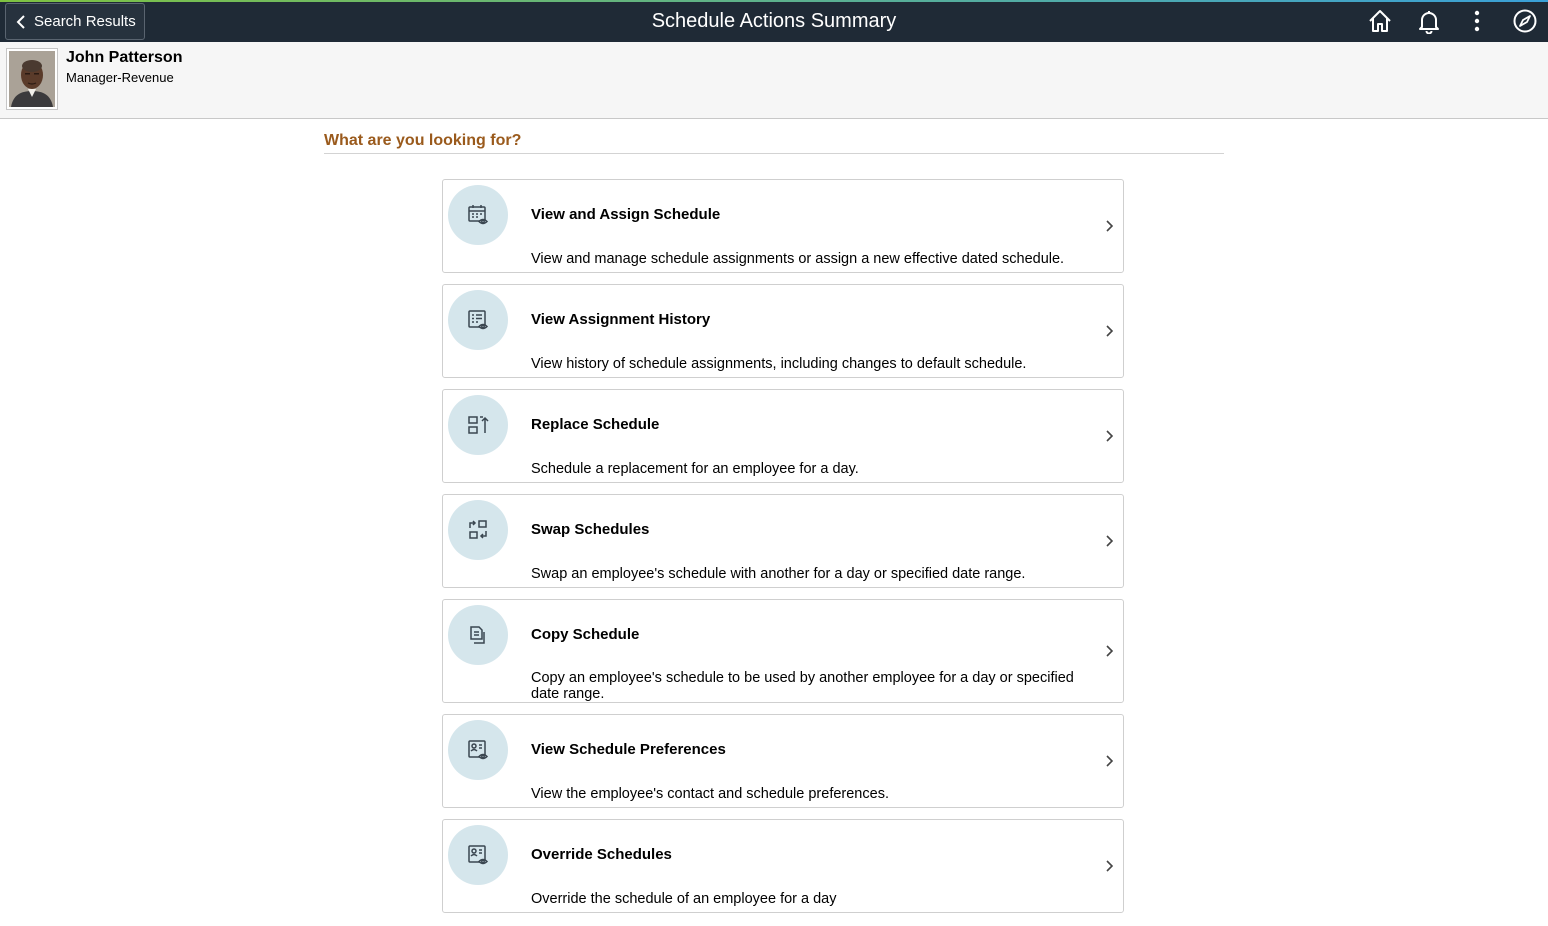  Describe the element at coordinates (478, 425) in the screenshot. I see `replace-icon` at that location.